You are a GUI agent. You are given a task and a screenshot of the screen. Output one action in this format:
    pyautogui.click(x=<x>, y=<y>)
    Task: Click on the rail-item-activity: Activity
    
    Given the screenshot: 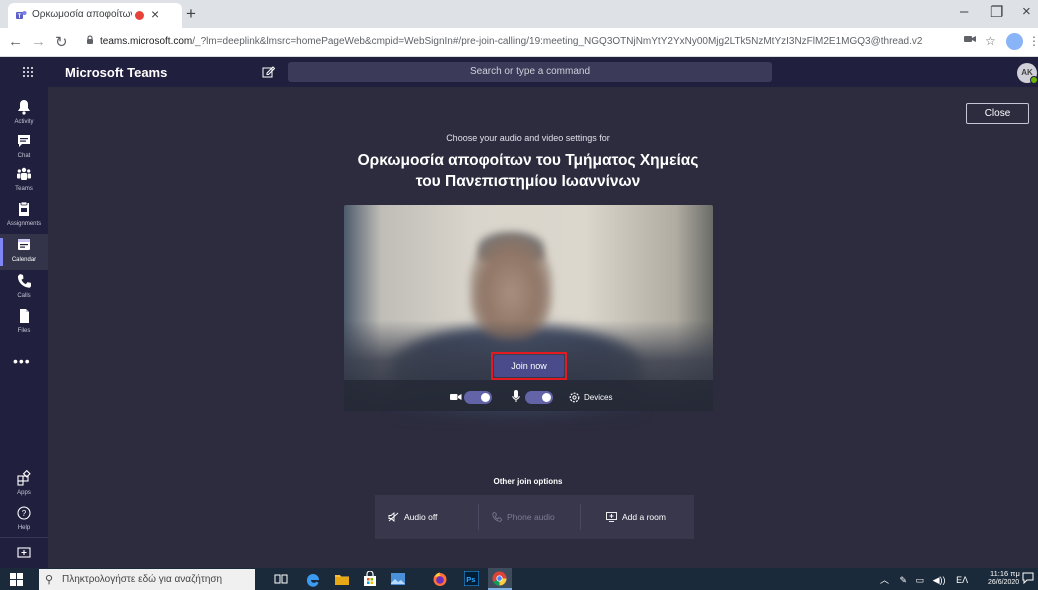 What is the action you would take?
    pyautogui.click(x=24, y=114)
    